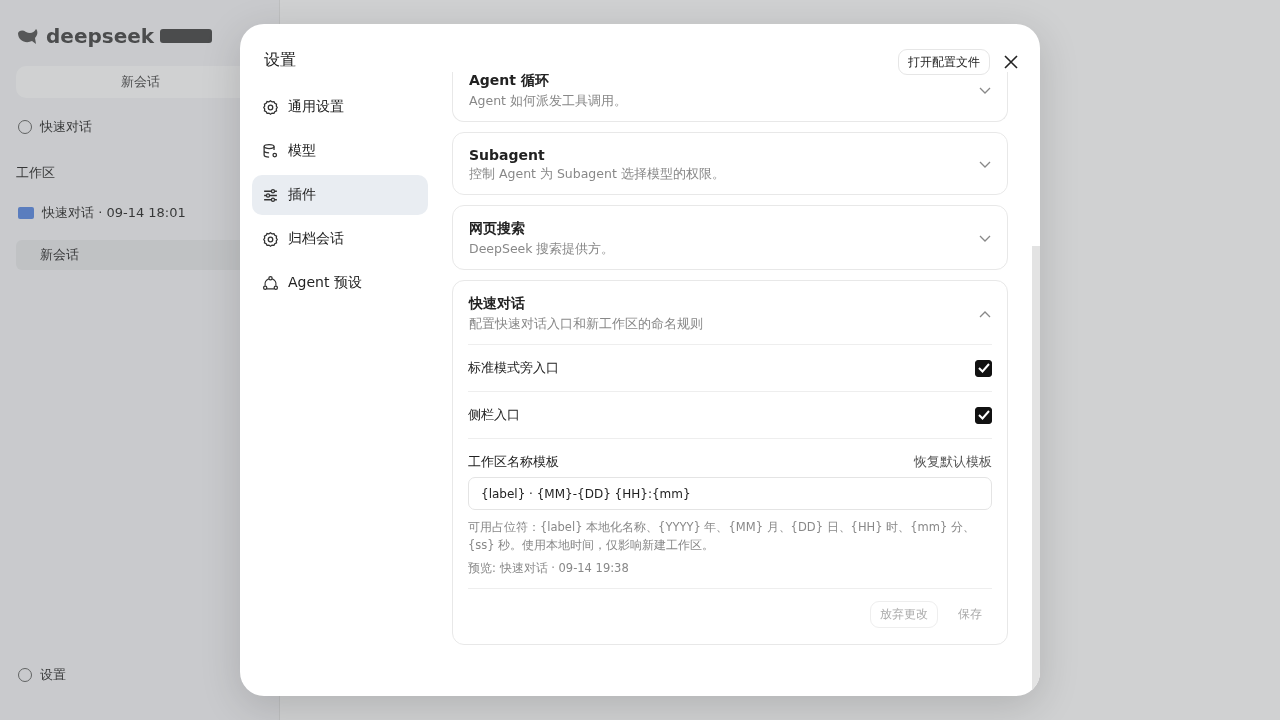  Describe the element at coordinates (270, 151) in the screenshot. I see `database-icon` at that location.